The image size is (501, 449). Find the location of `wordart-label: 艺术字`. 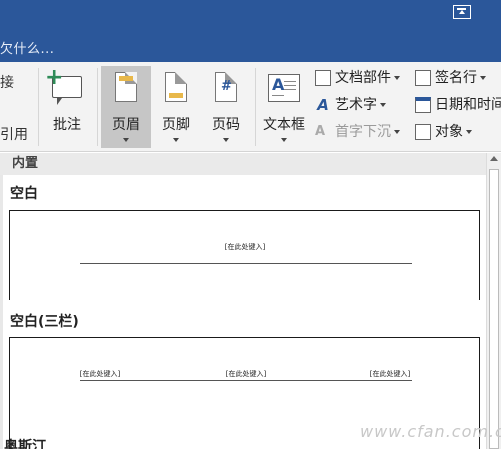

wordart-label: 艺术字 is located at coordinates (356, 105).